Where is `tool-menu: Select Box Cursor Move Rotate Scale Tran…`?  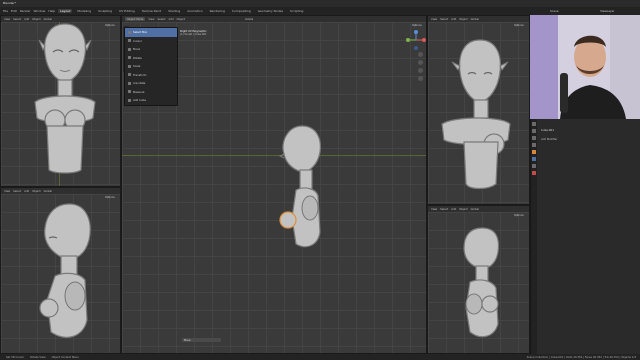 tool-menu: Select Box Cursor Move Rotate Scale Tran… is located at coordinates (151, 66).